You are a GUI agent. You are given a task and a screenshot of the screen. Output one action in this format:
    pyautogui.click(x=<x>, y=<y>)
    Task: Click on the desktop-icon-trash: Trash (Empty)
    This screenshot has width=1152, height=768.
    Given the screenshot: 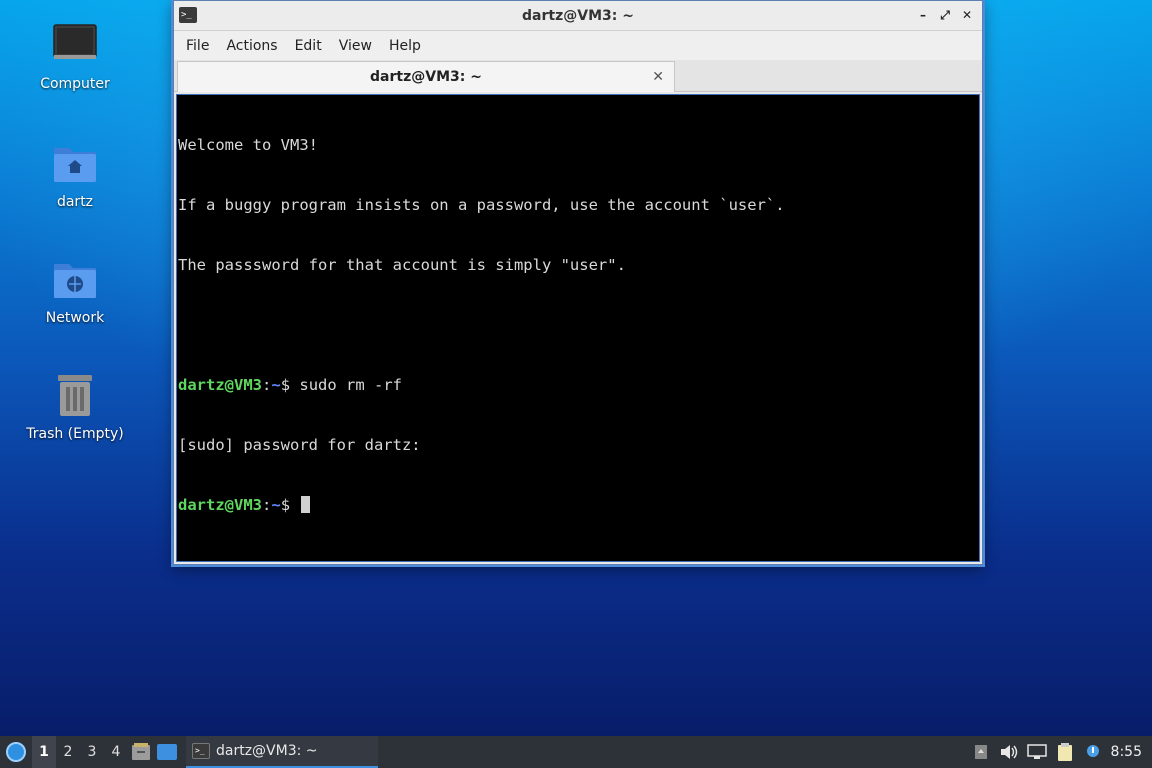 What is the action you would take?
    pyautogui.click(x=75, y=407)
    